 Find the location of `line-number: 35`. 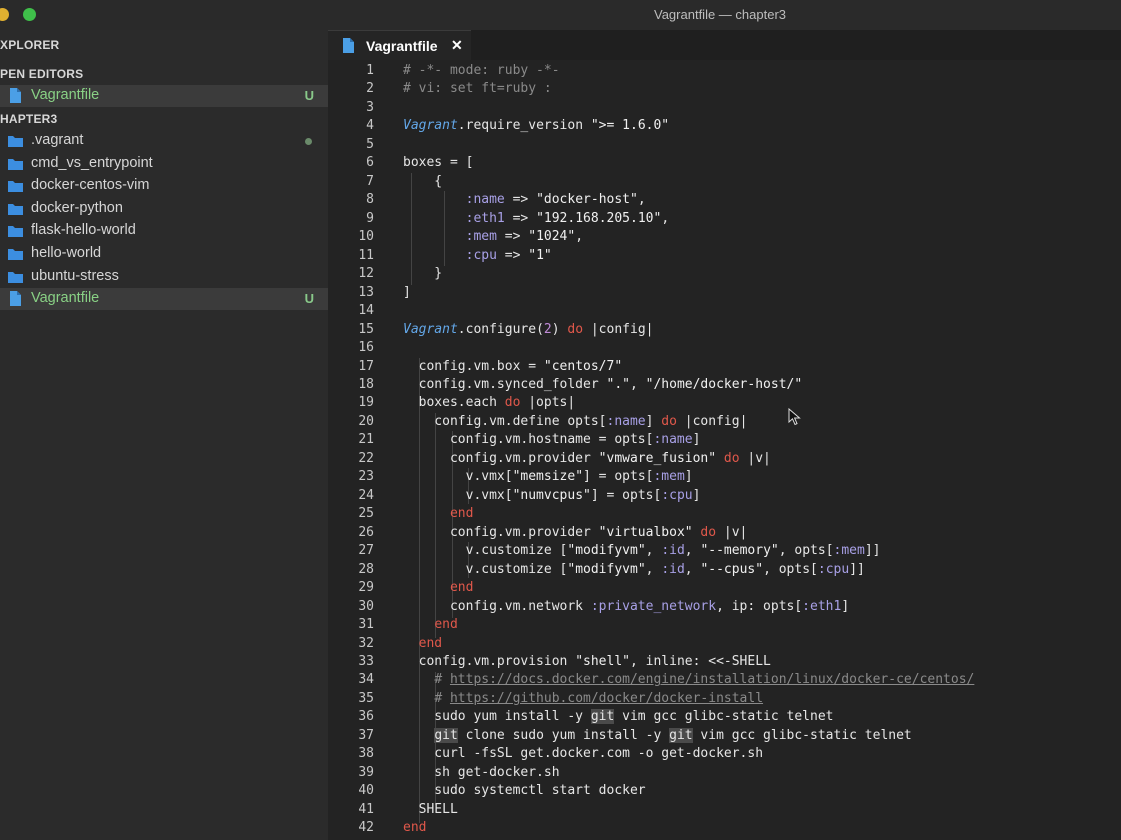

line-number: 35 is located at coordinates (366, 698).